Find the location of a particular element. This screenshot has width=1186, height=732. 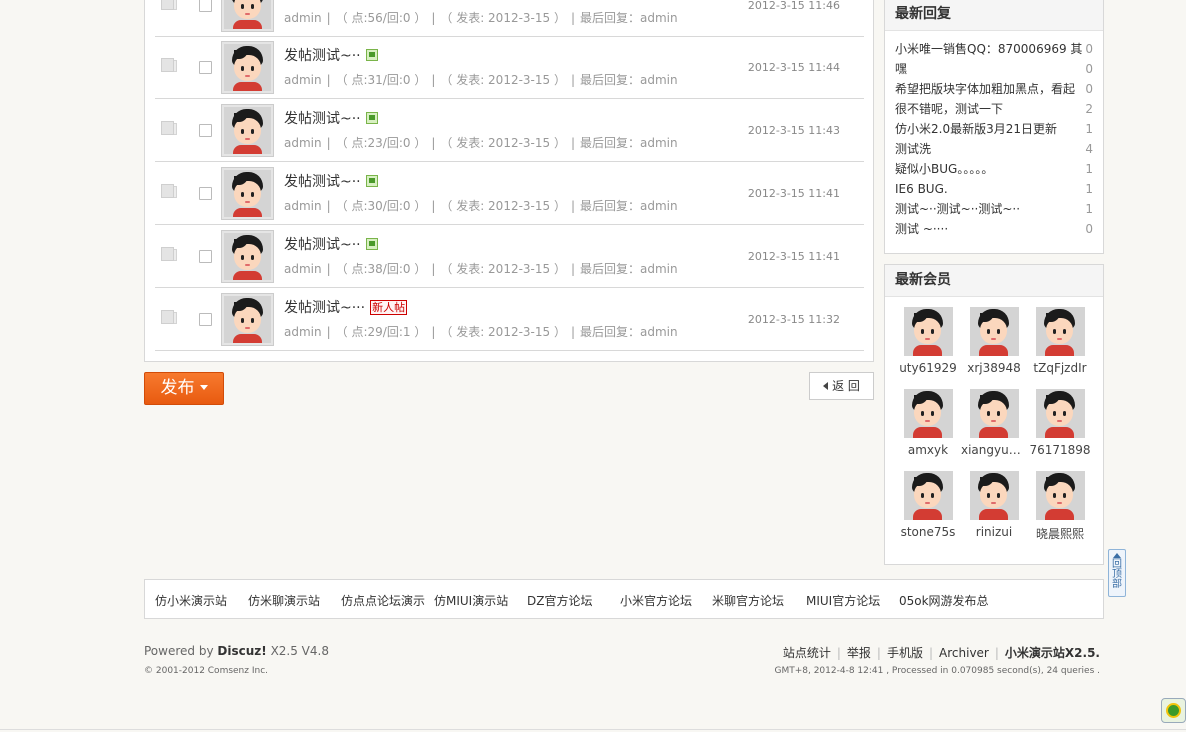

footer-nav-link: 站点统计 is located at coordinates (807, 653).